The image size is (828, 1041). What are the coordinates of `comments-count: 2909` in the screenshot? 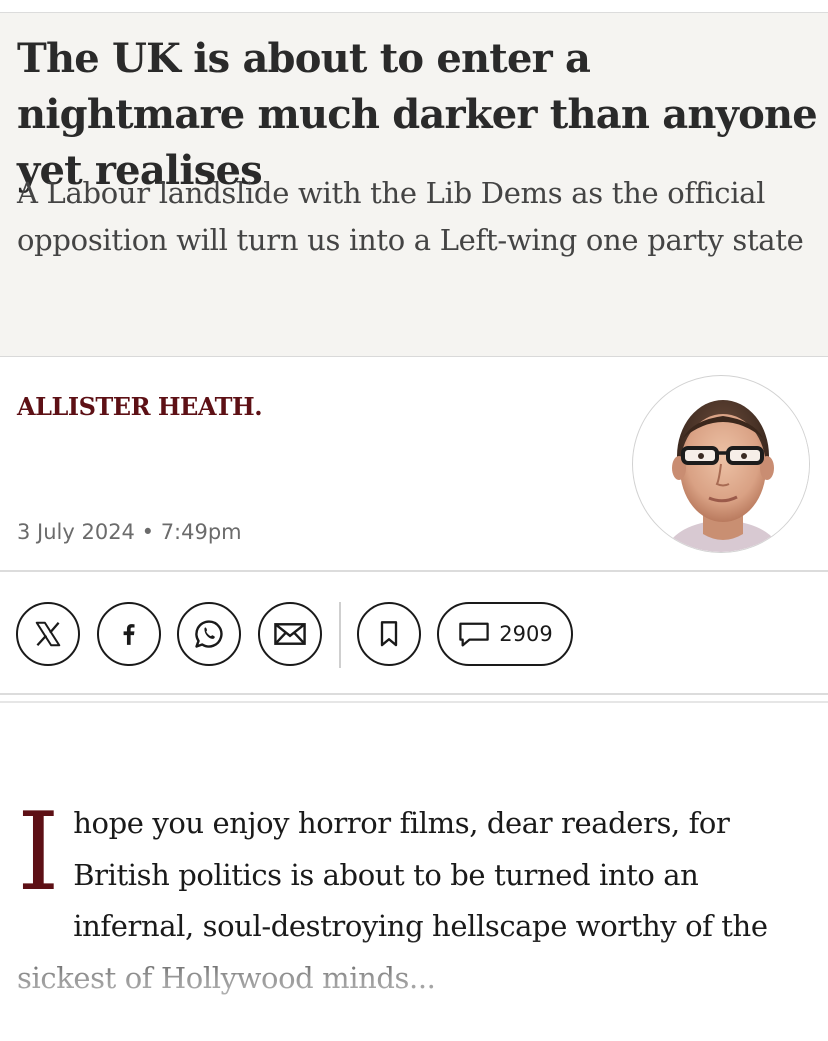 It's located at (526, 634).